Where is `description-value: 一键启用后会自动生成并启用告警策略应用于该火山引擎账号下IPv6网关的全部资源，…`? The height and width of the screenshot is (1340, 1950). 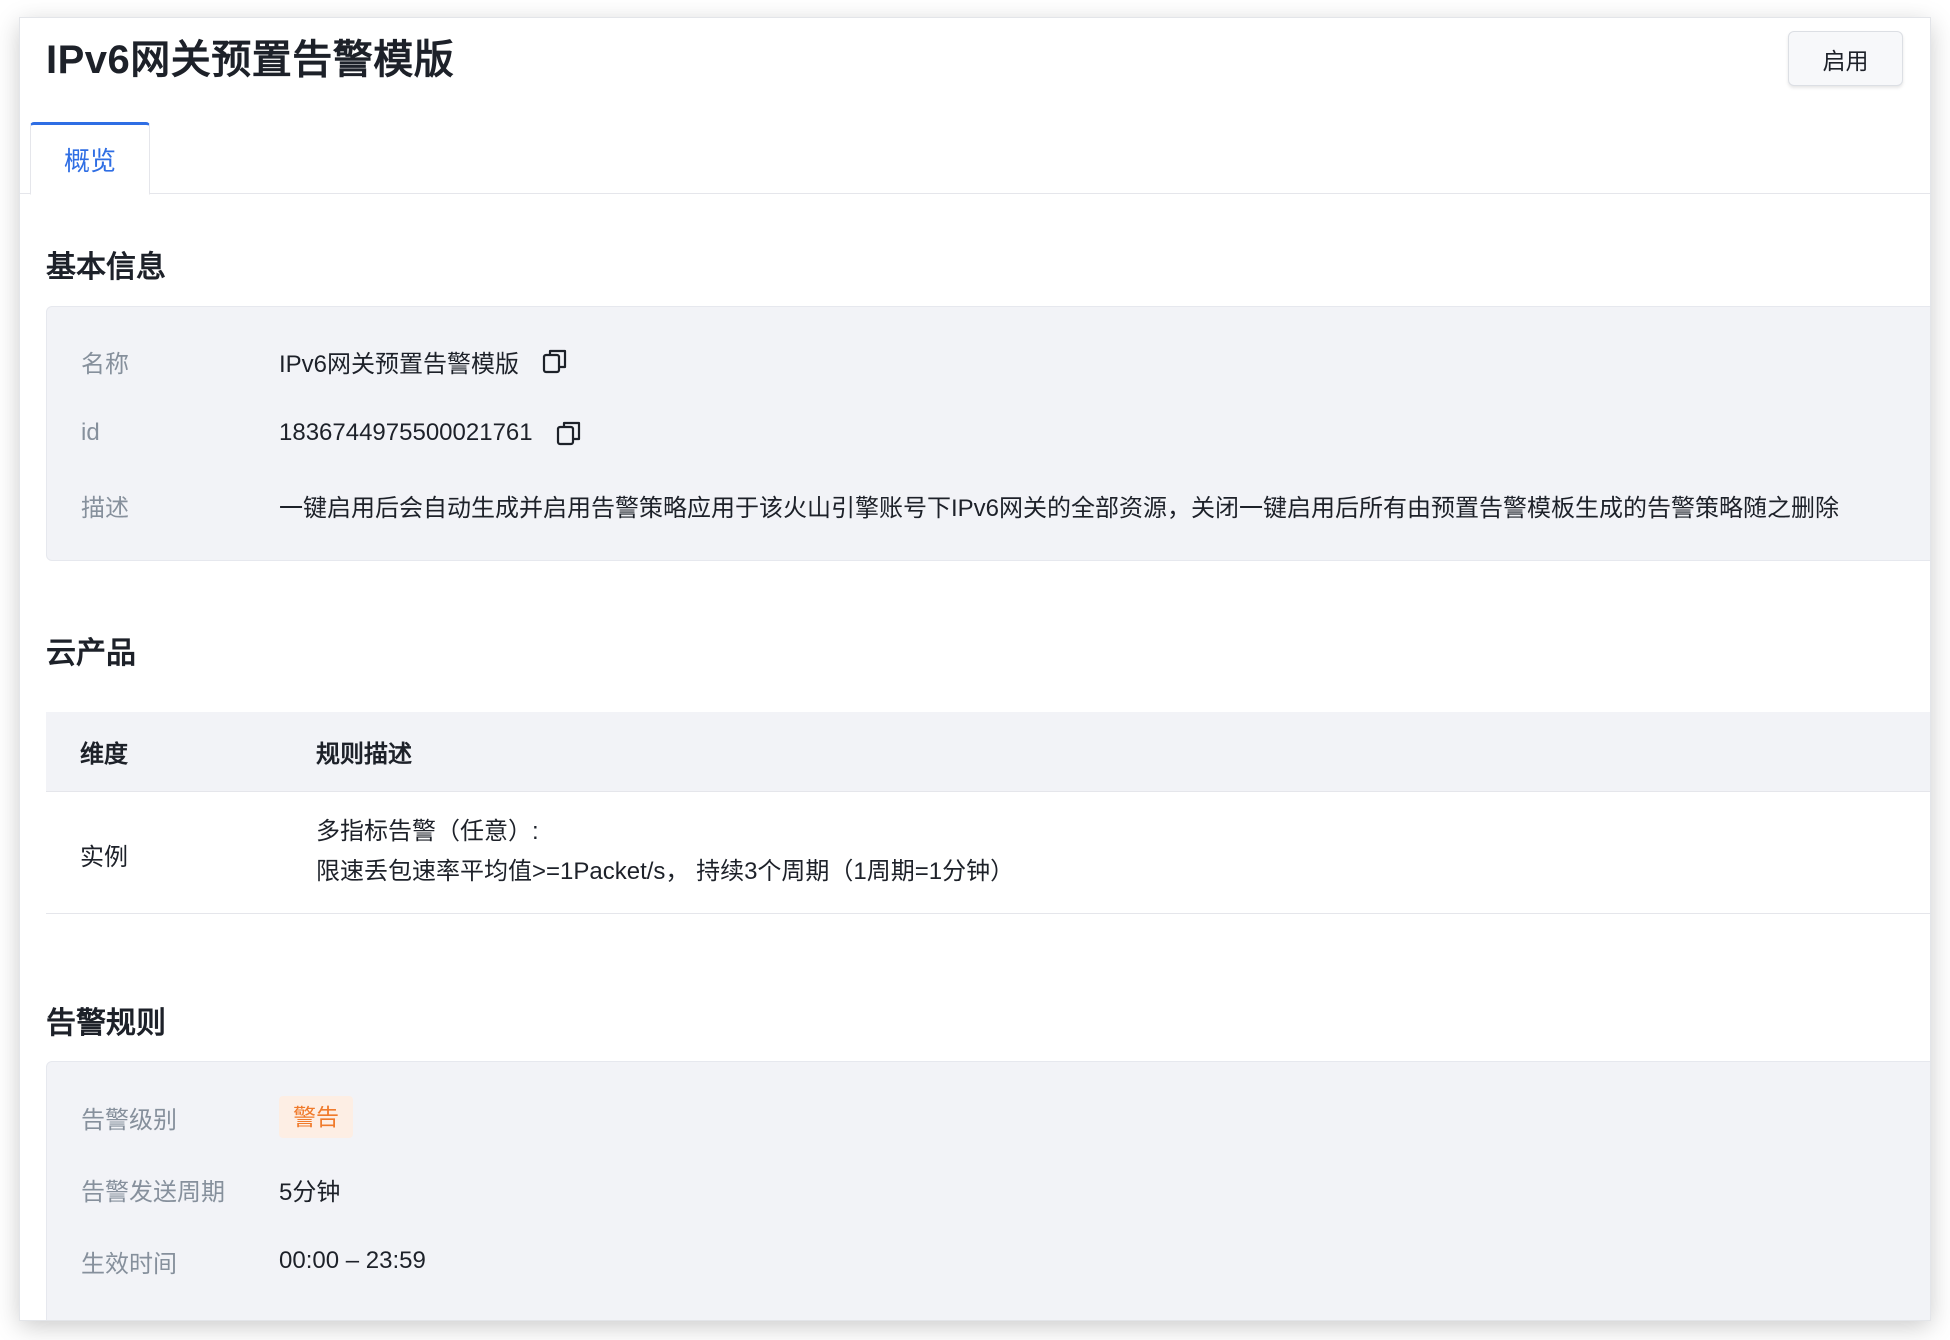
description-value: 一键启用后会自动生成并启用告警策略应用于该火山引擎账号下IPv6网关的全部资源，… is located at coordinates (1059, 508).